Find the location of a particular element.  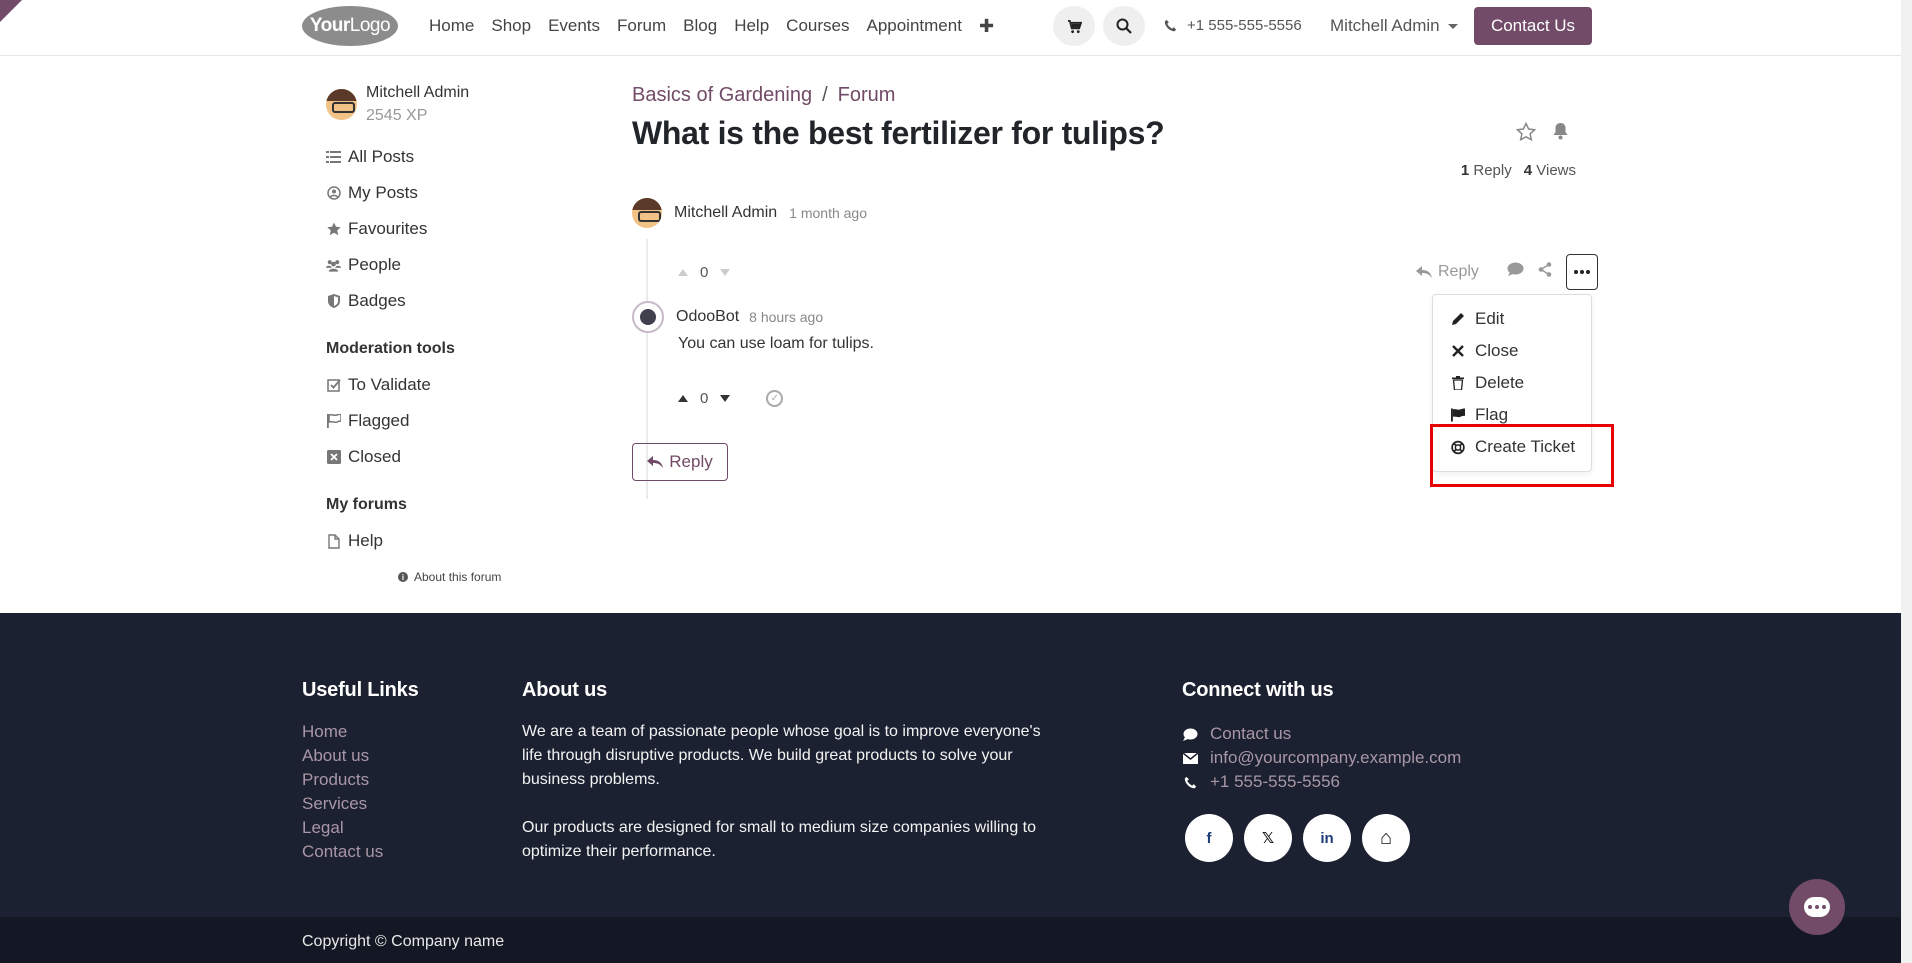

dropdown-item-edit: Edit is located at coordinates (1512, 319).